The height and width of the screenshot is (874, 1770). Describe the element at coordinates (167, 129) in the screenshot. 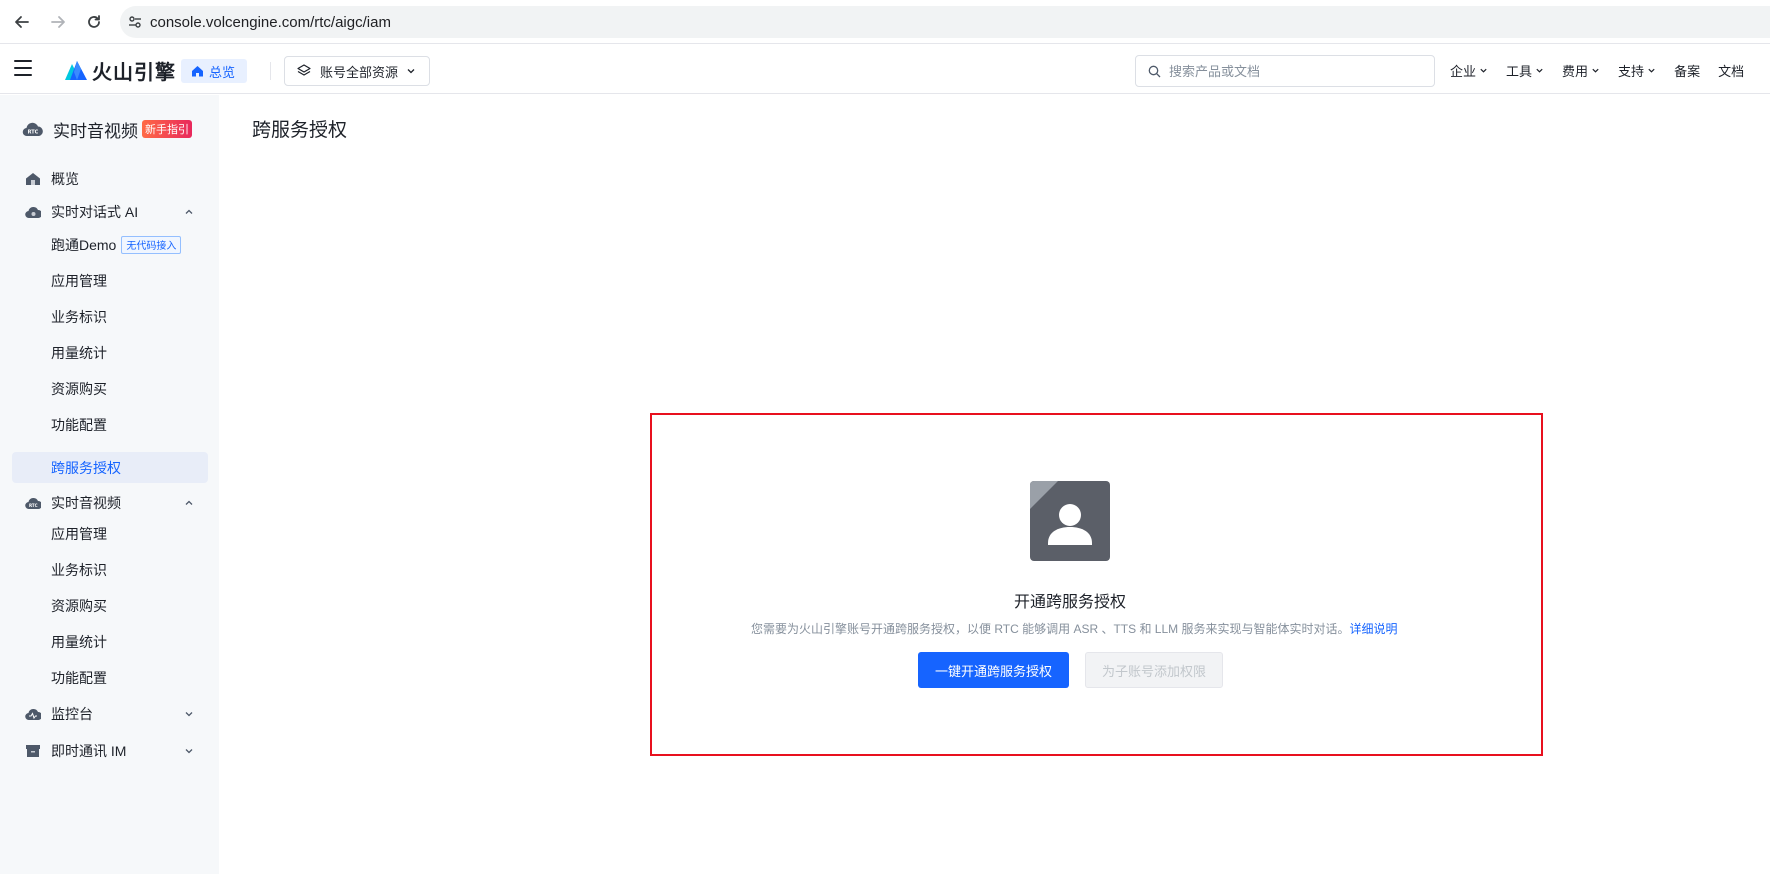

I see `newbie-guide-badge: 新手指引` at that location.